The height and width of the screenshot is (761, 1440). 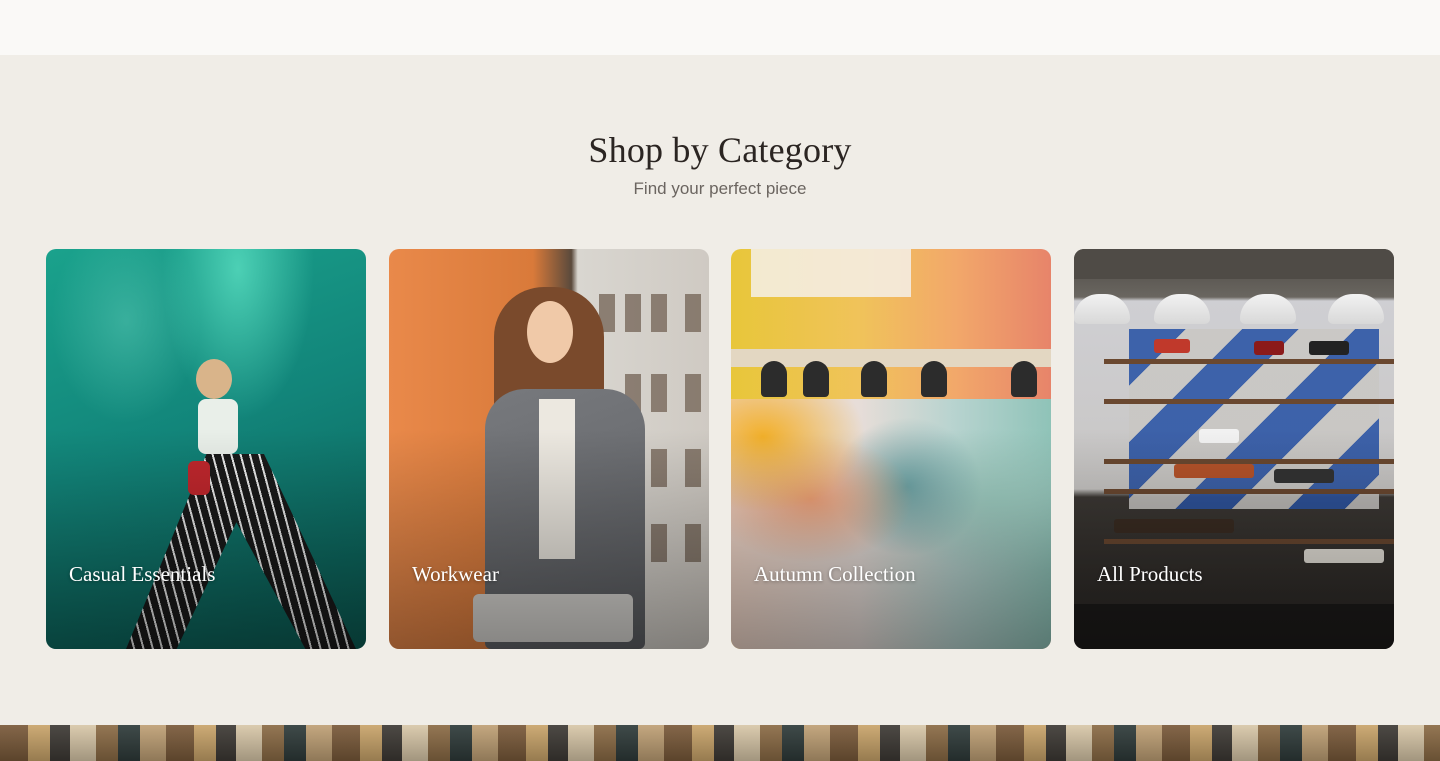 What do you see at coordinates (891, 449) in the screenshot?
I see `category-card-autumn-collection: Autumn Collection` at bounding box center [891, 449].